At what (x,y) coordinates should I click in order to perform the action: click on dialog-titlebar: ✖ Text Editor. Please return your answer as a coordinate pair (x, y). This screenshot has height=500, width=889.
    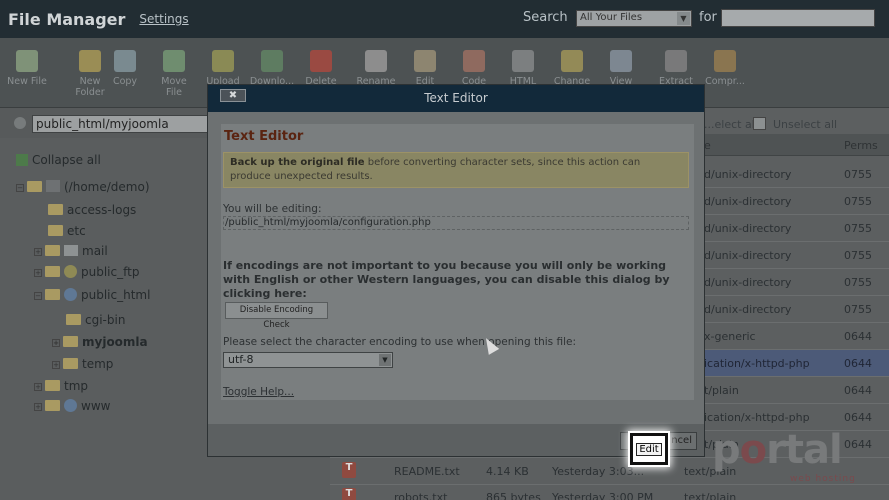
    Looking at the image, I should click on (456, 98).